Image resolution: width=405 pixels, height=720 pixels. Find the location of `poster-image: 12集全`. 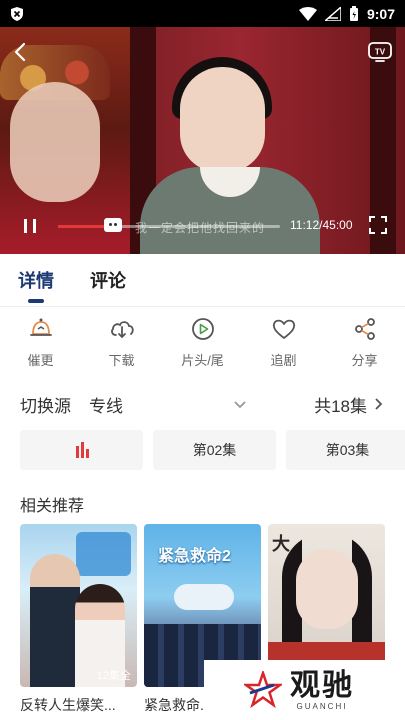

poster-image: 12集全 is located at coordinates (78, 605).